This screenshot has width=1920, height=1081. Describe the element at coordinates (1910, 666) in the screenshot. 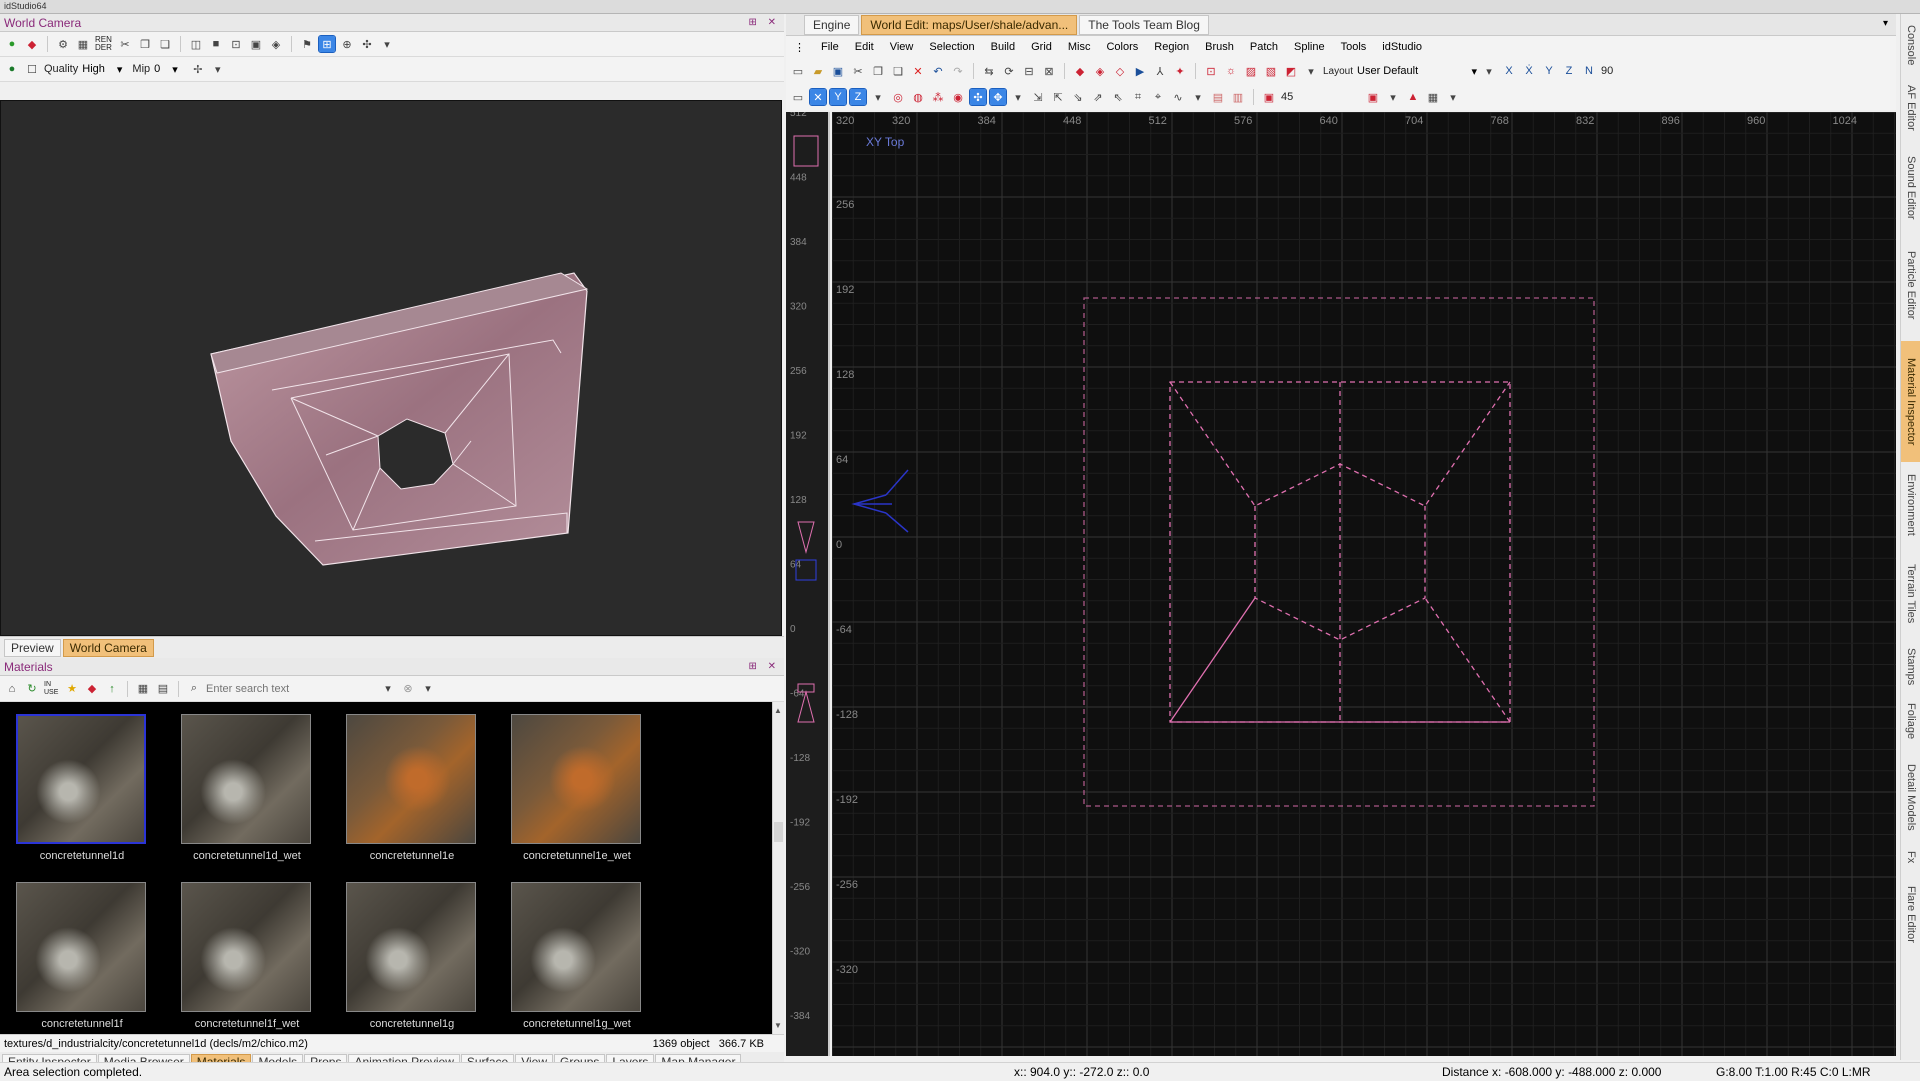

I see `dock-tab-stamps: Stamps` at that location.